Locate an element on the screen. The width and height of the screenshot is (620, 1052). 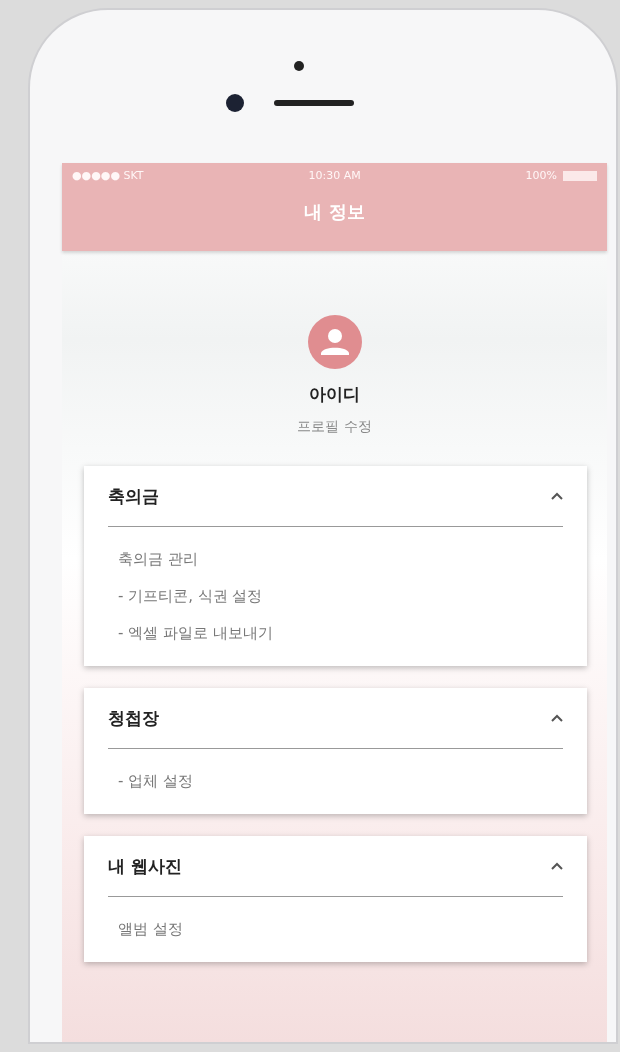
carrier-text: ●●●●● SKT is located at coordinates (108, 175).